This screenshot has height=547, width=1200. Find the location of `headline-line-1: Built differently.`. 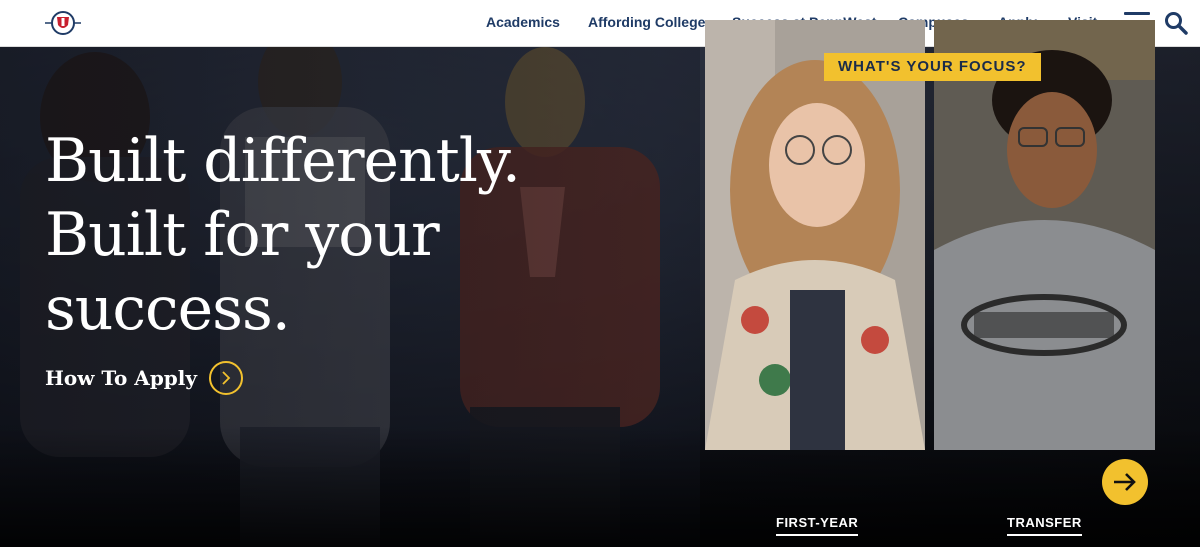

headline-line-1: Built differently. is located at coordinates (283, 161).